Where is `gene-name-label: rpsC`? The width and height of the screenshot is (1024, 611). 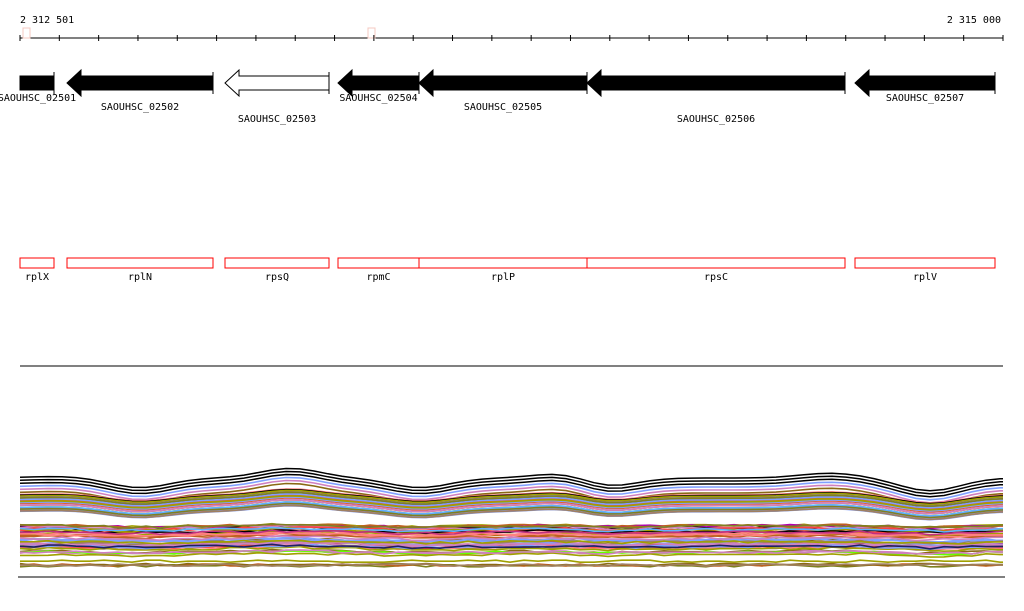
gene-name-label: rpsC is located at coordinates (716, 277).